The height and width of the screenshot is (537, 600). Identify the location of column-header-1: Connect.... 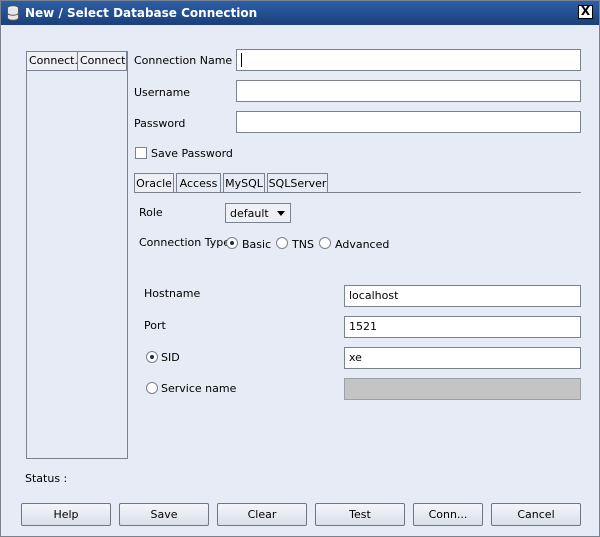
(52, 61).